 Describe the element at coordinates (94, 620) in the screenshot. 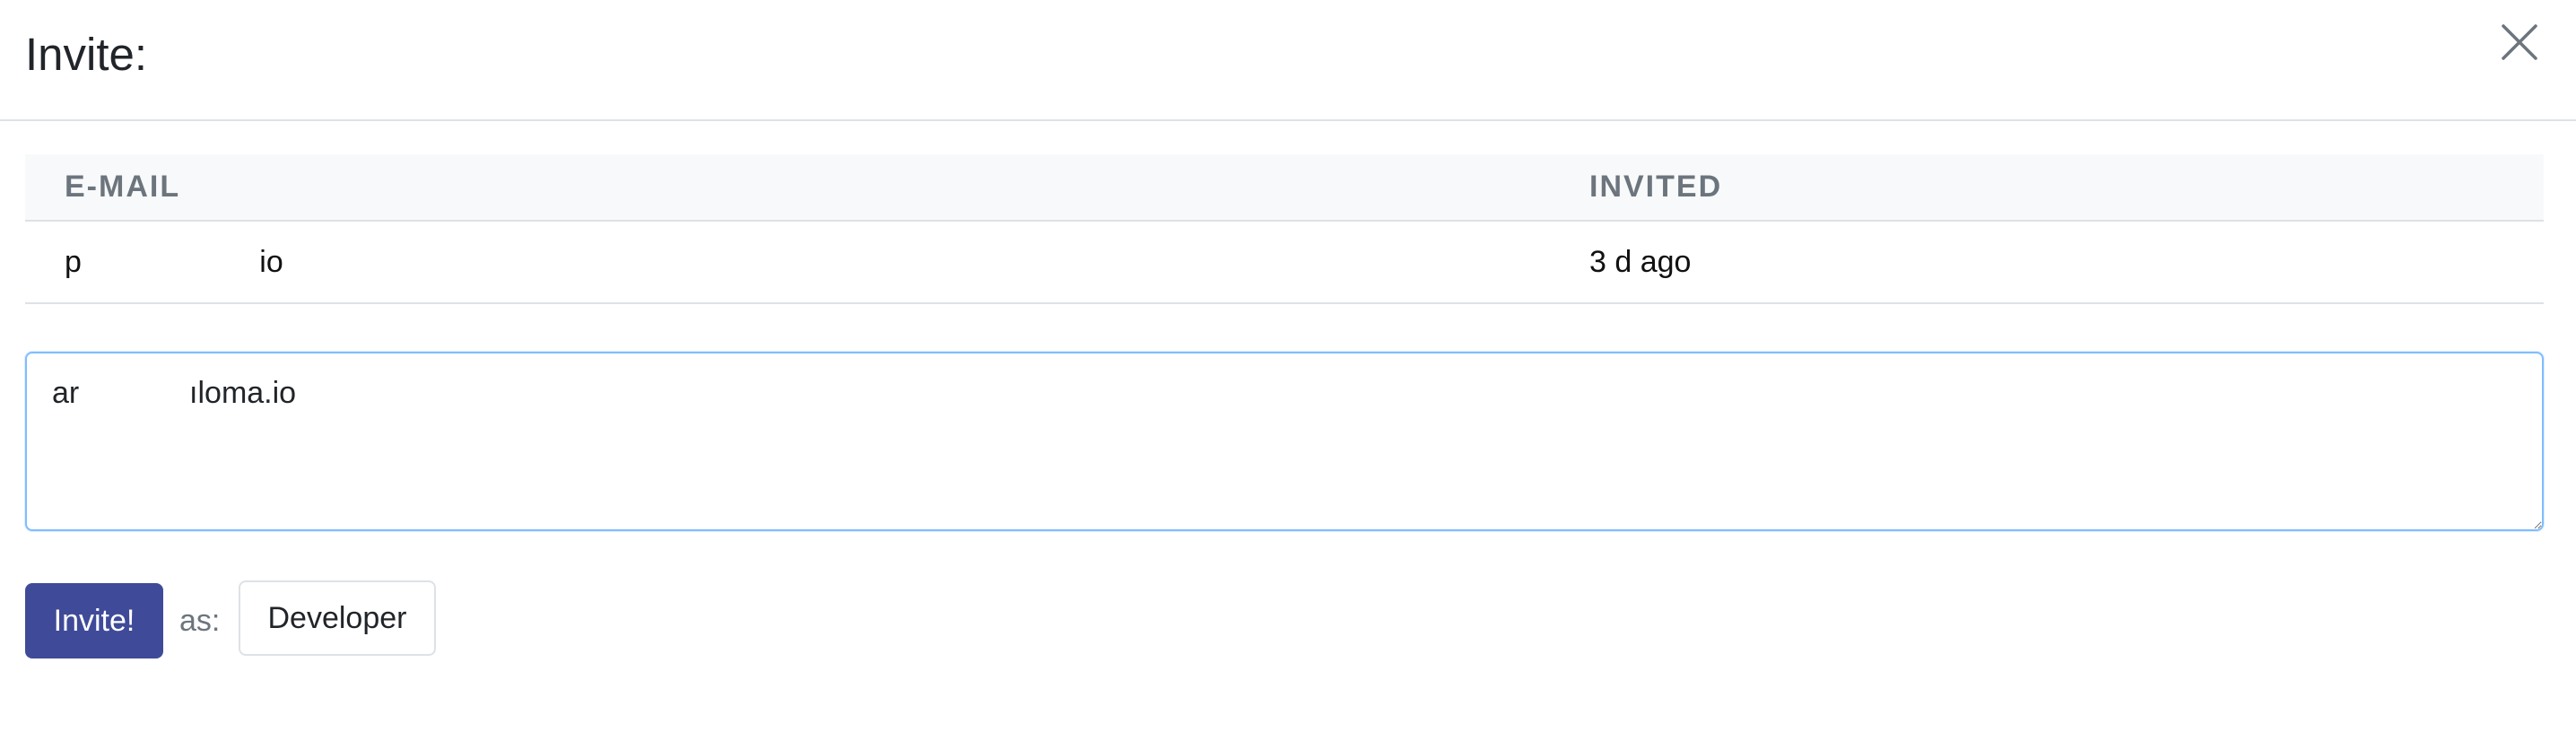

I see `invite-button: Invite!` at that location.